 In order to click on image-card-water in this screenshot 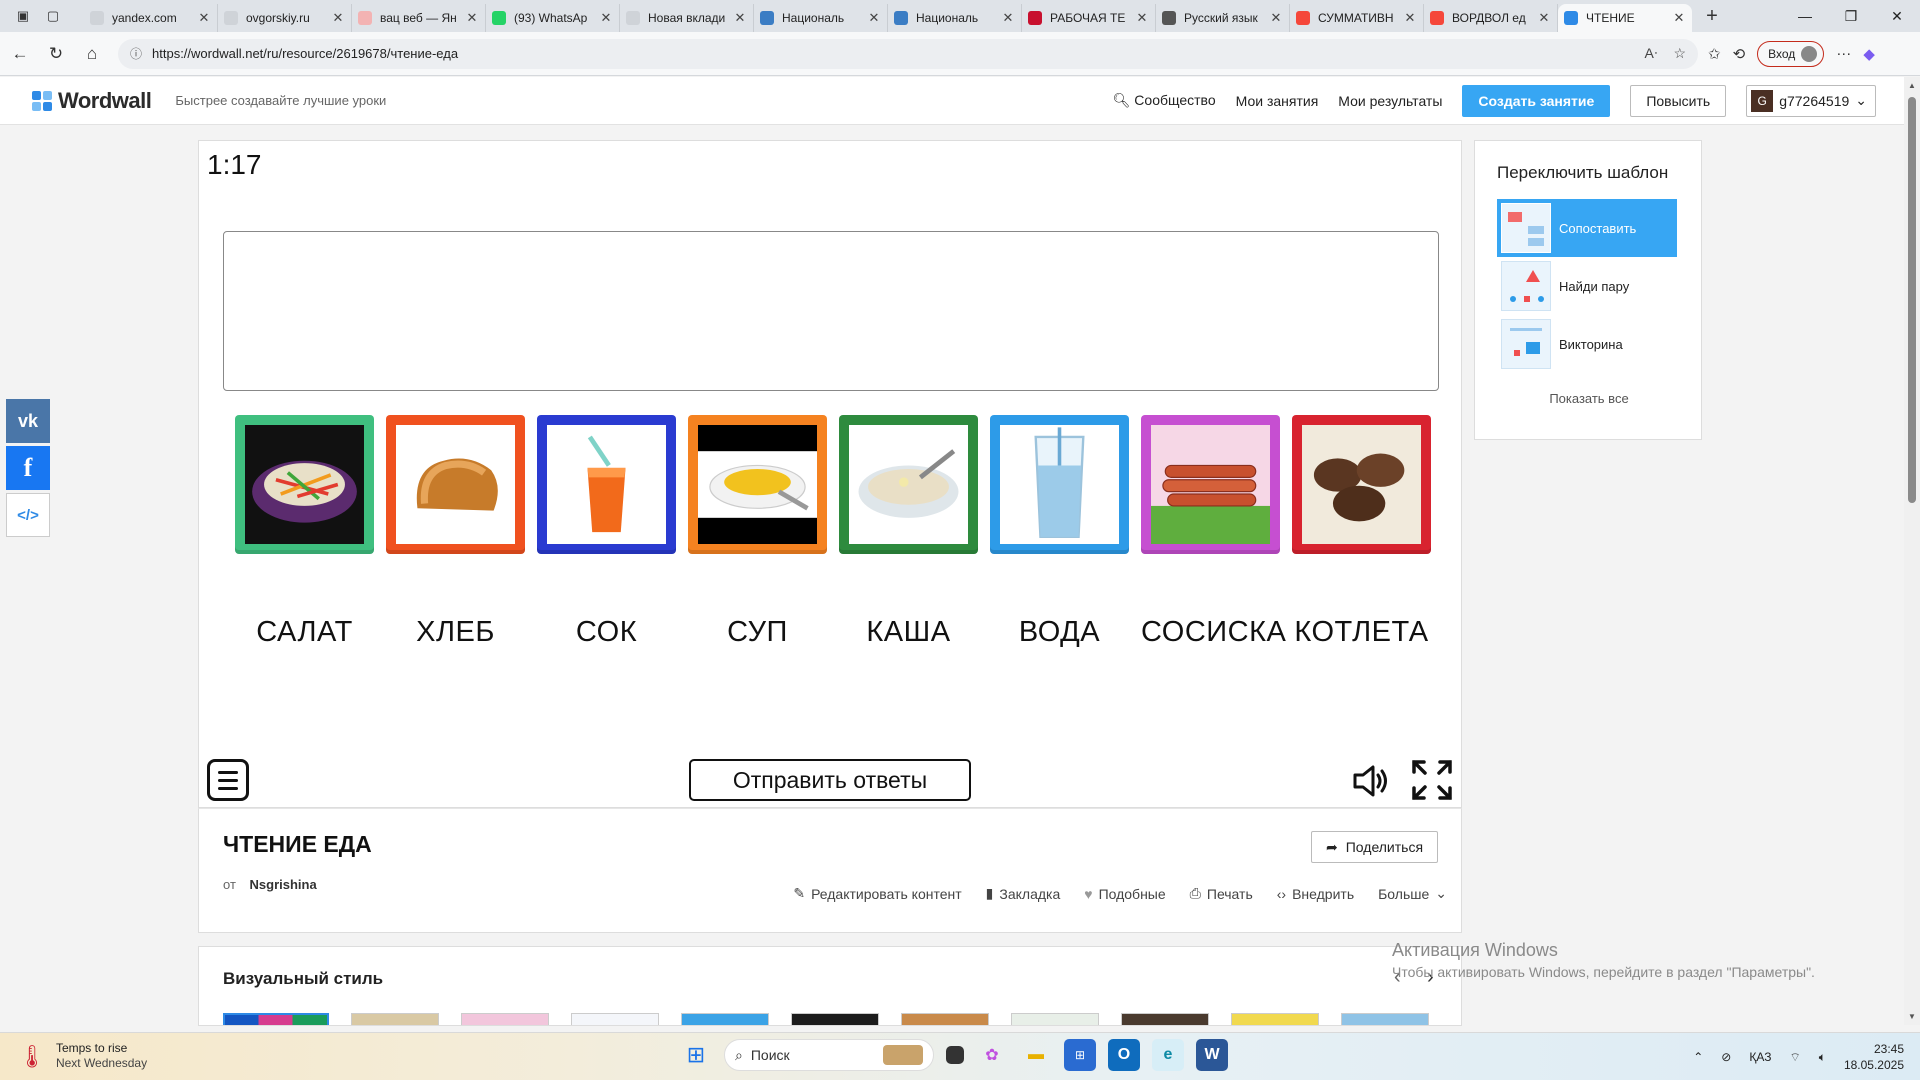, I will do `click(1059, 484)`.